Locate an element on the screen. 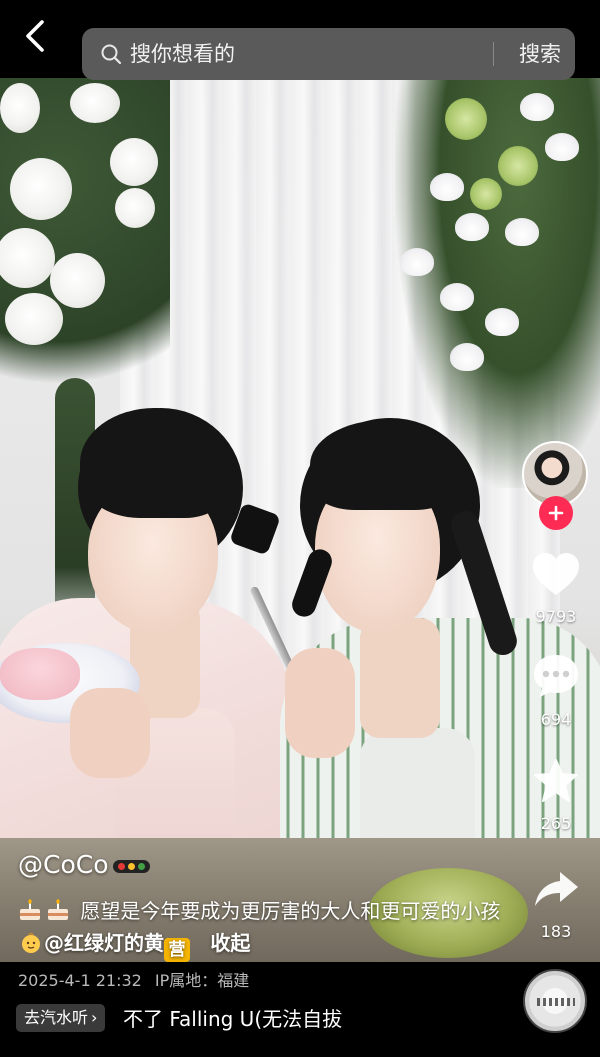 The width and height of the screenshot is (600, 1057). plus-icon is located at coordinates (556, 513).